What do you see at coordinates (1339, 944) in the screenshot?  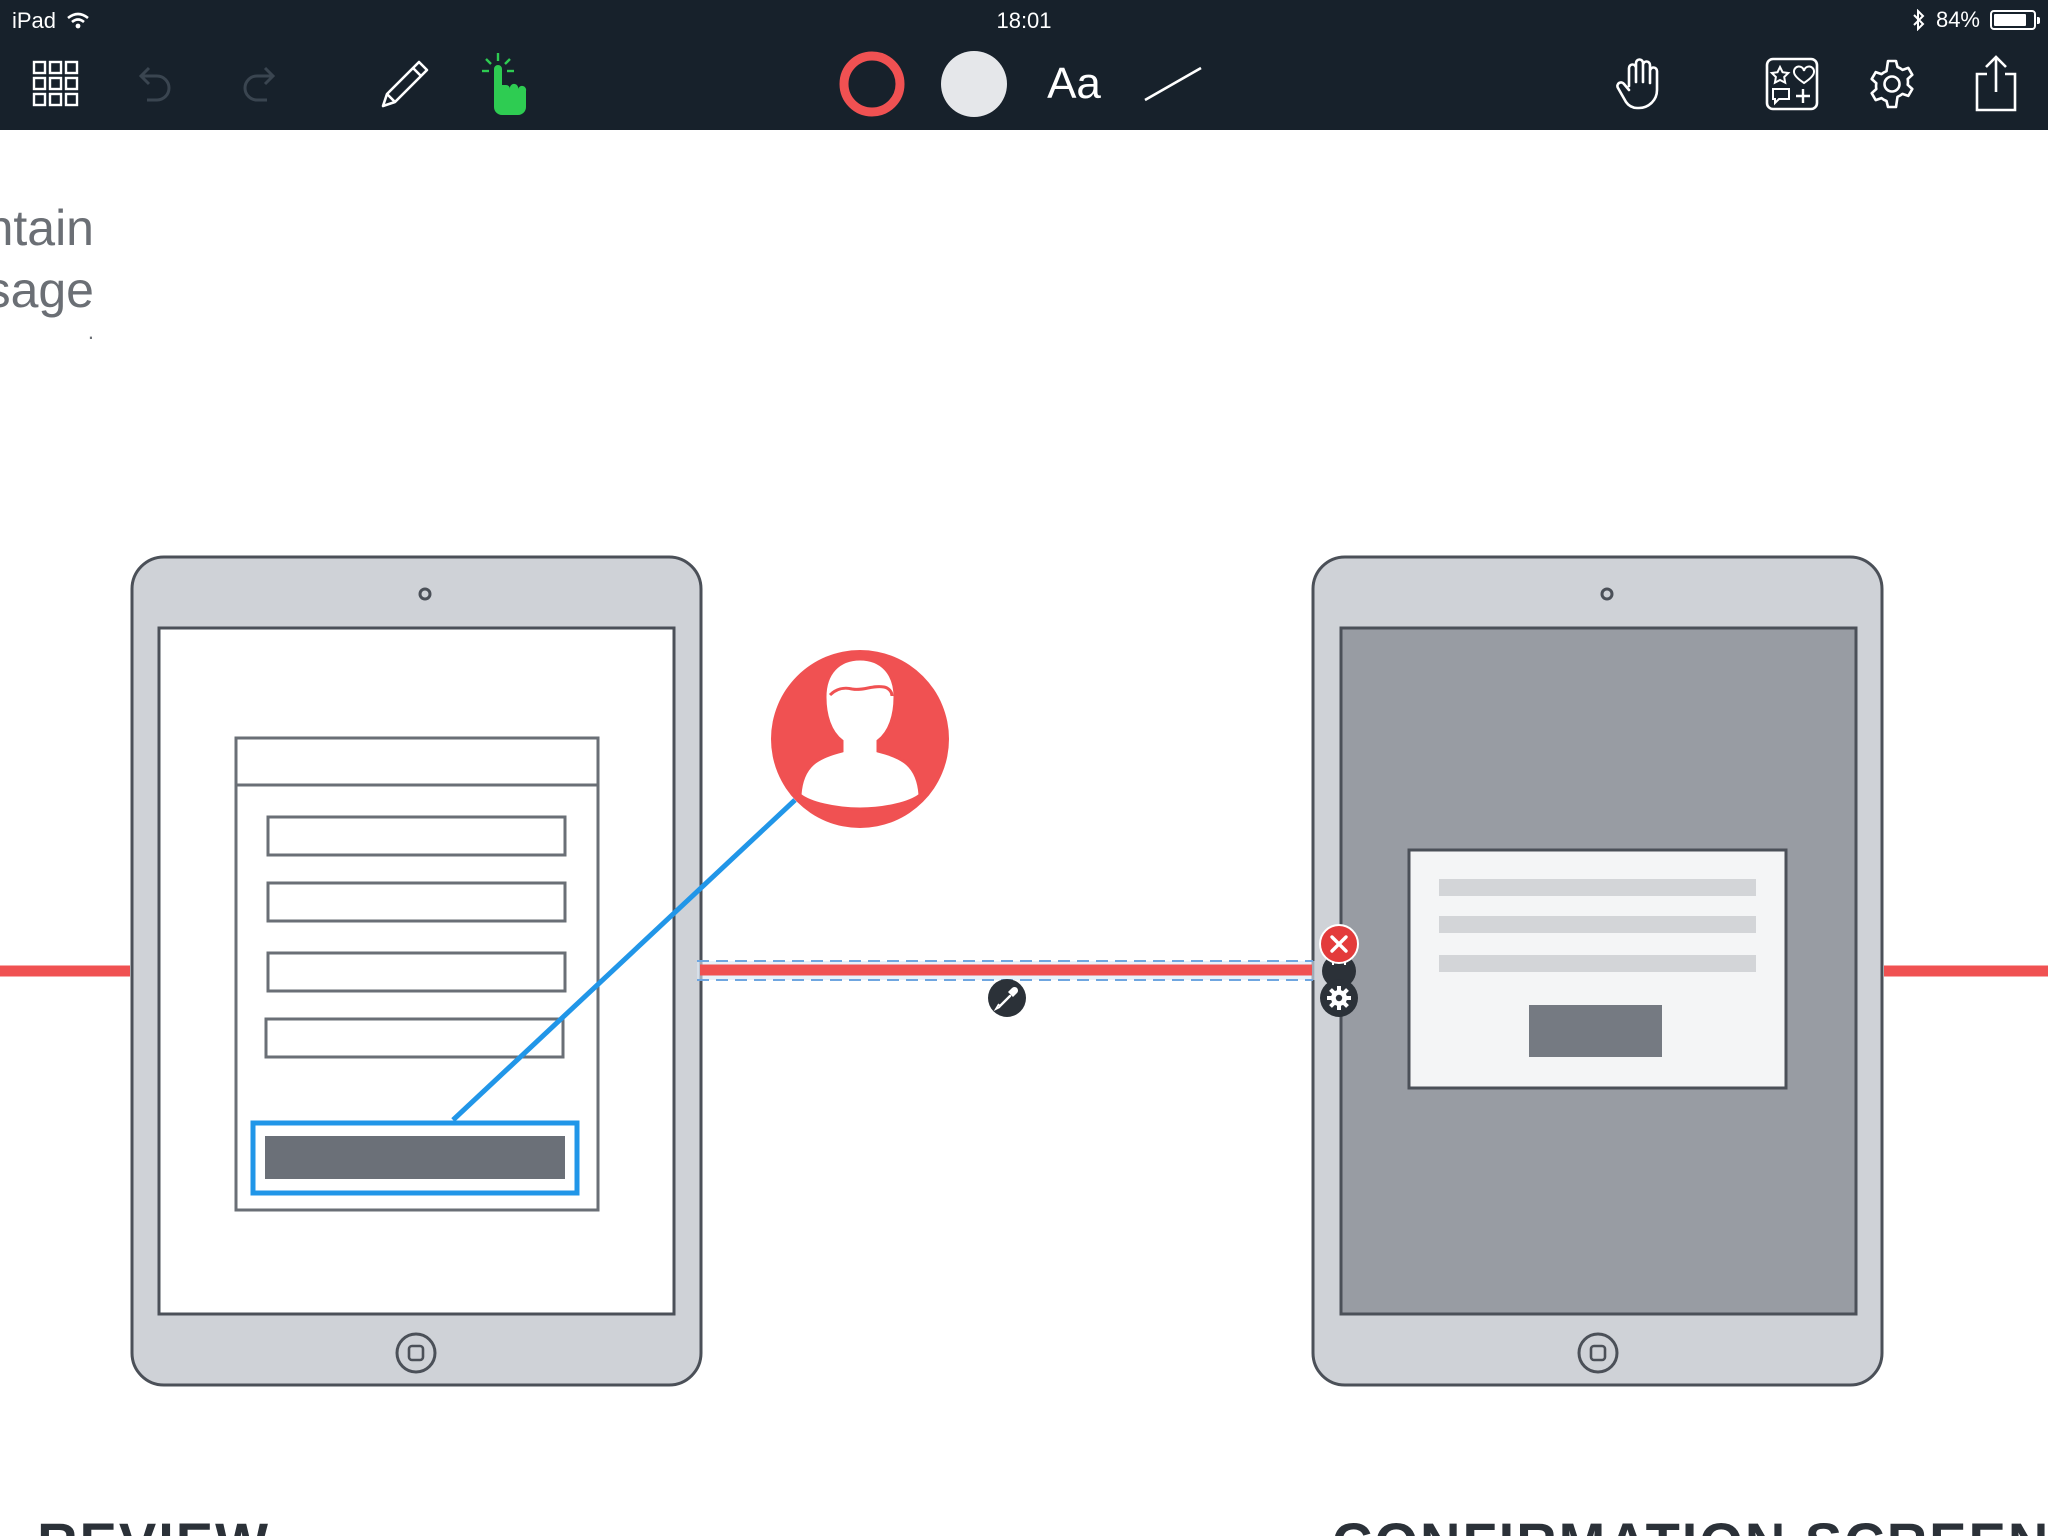 I see `delete-connector-button` at bounding box center [1339, 944].